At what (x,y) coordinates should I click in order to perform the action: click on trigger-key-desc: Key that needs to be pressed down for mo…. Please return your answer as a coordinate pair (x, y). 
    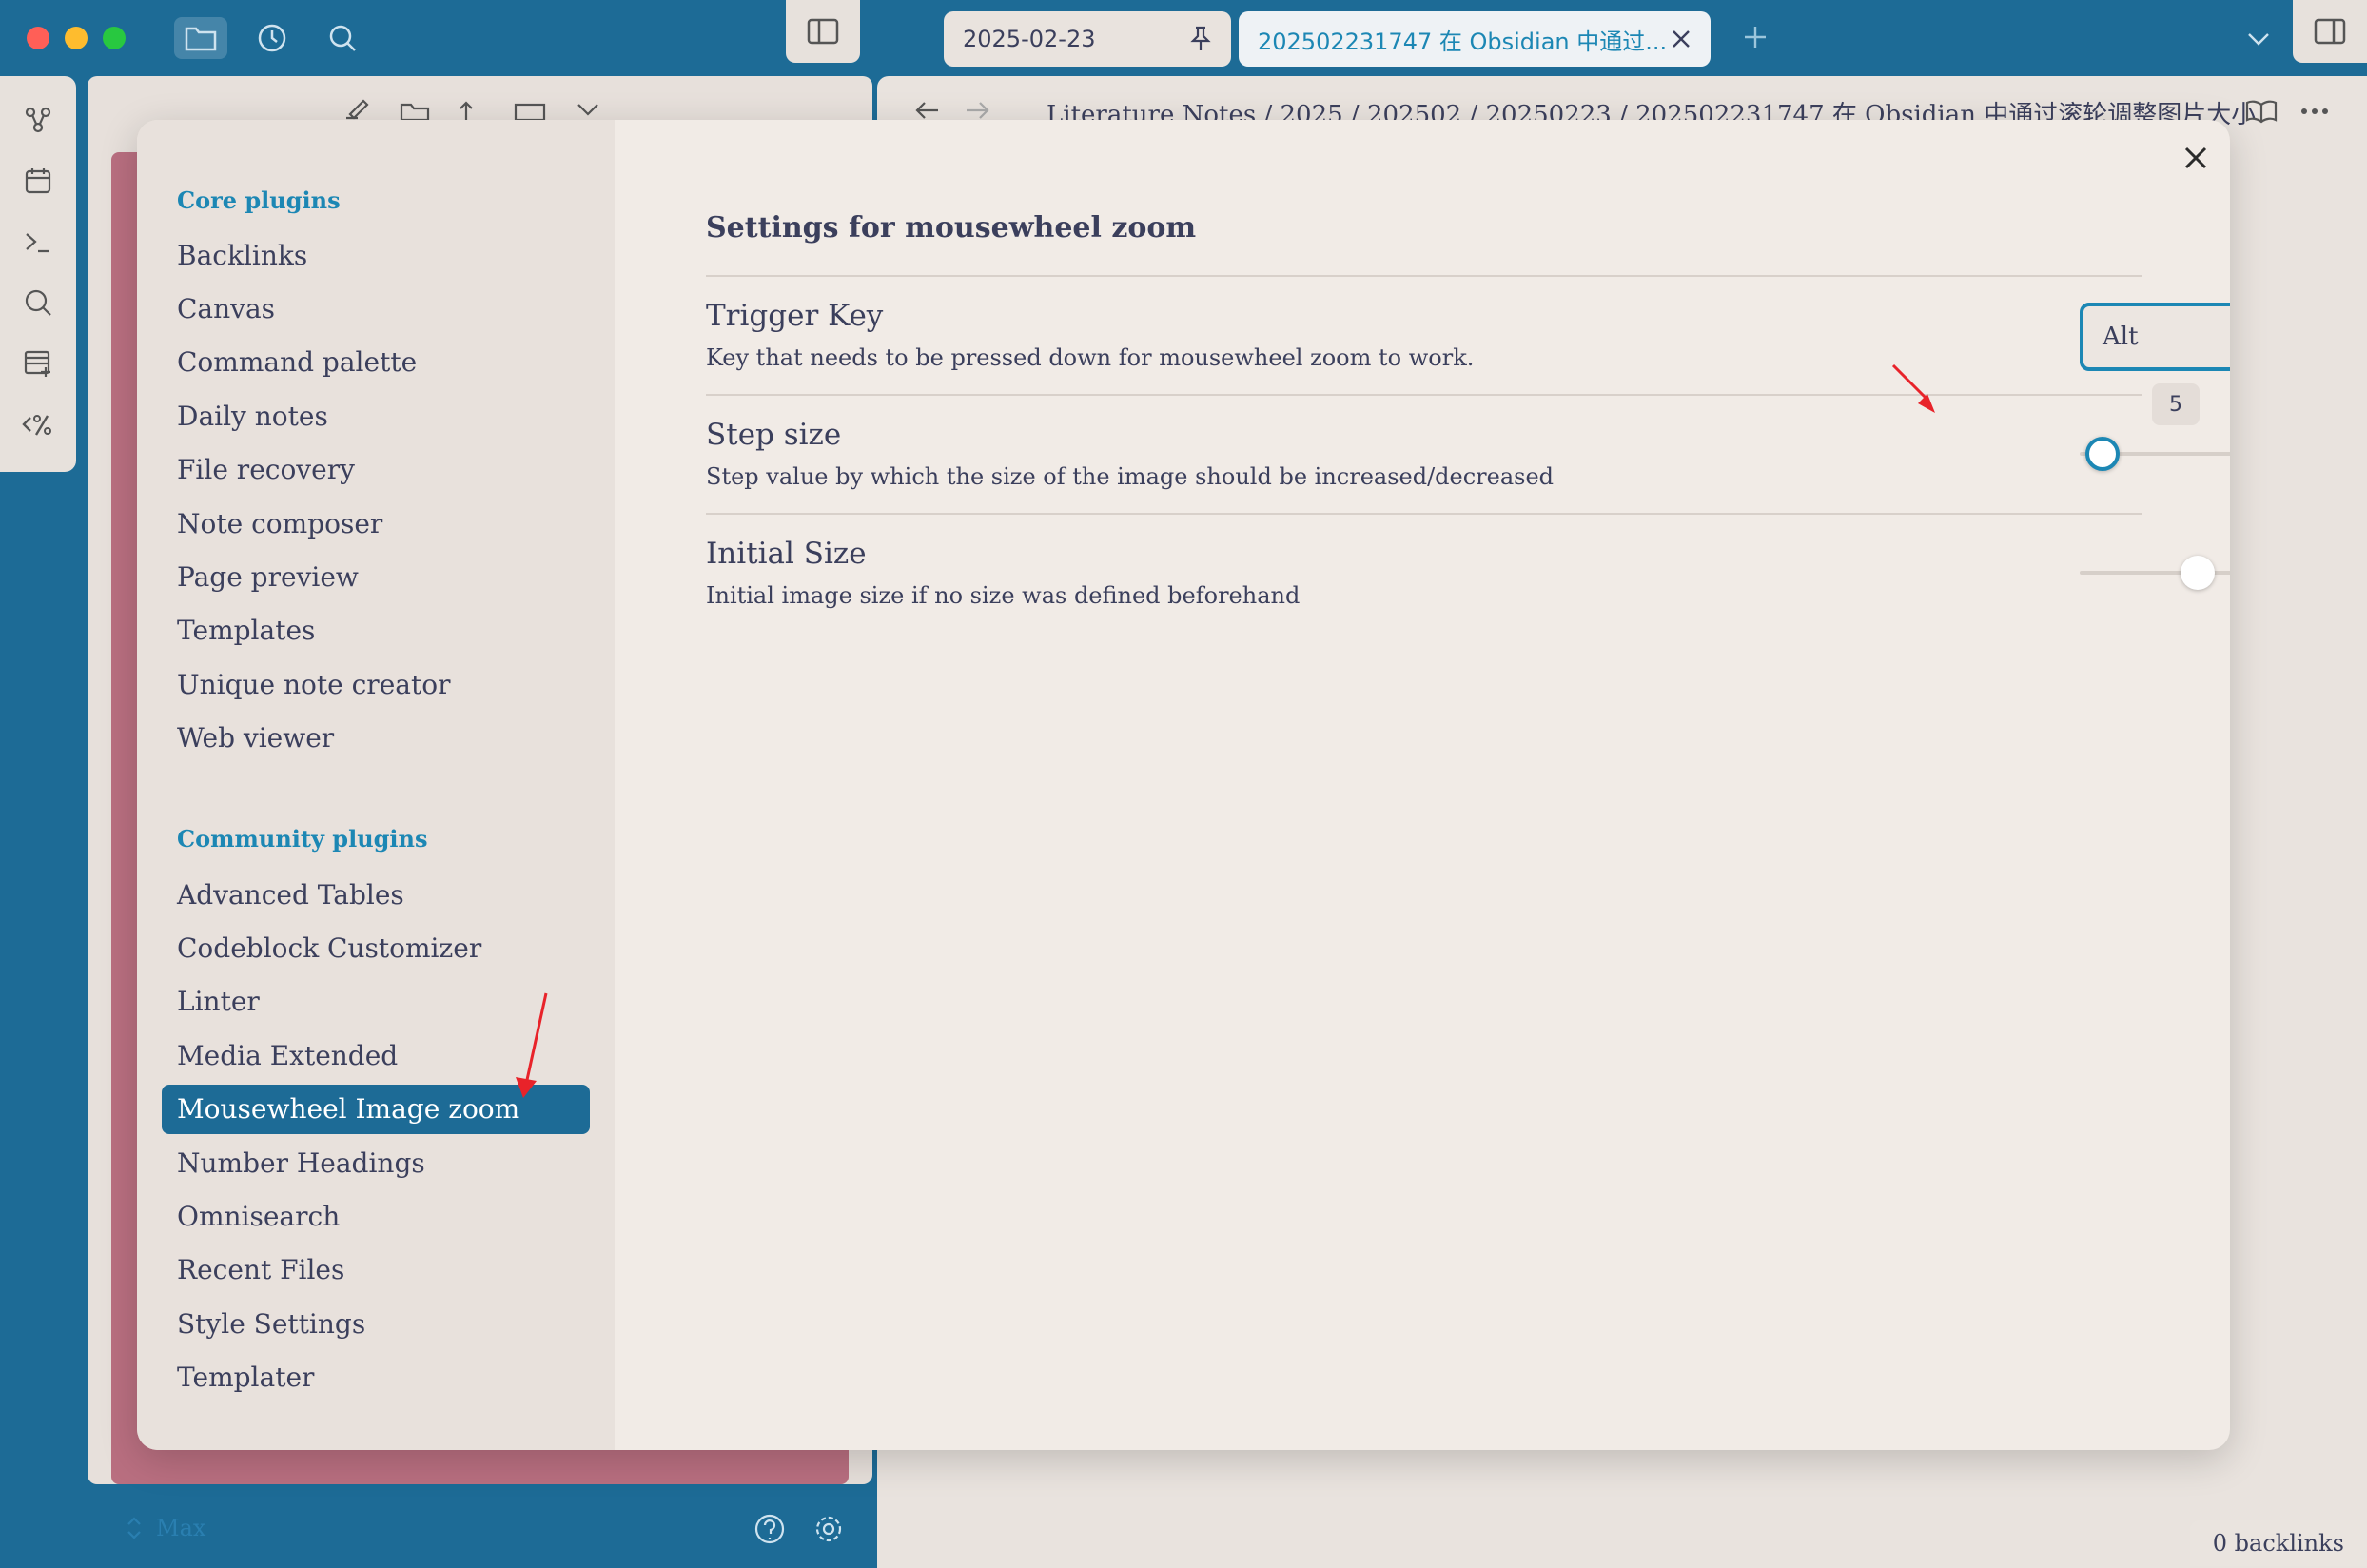
    Looking at the image, I should click on (1090, 357).